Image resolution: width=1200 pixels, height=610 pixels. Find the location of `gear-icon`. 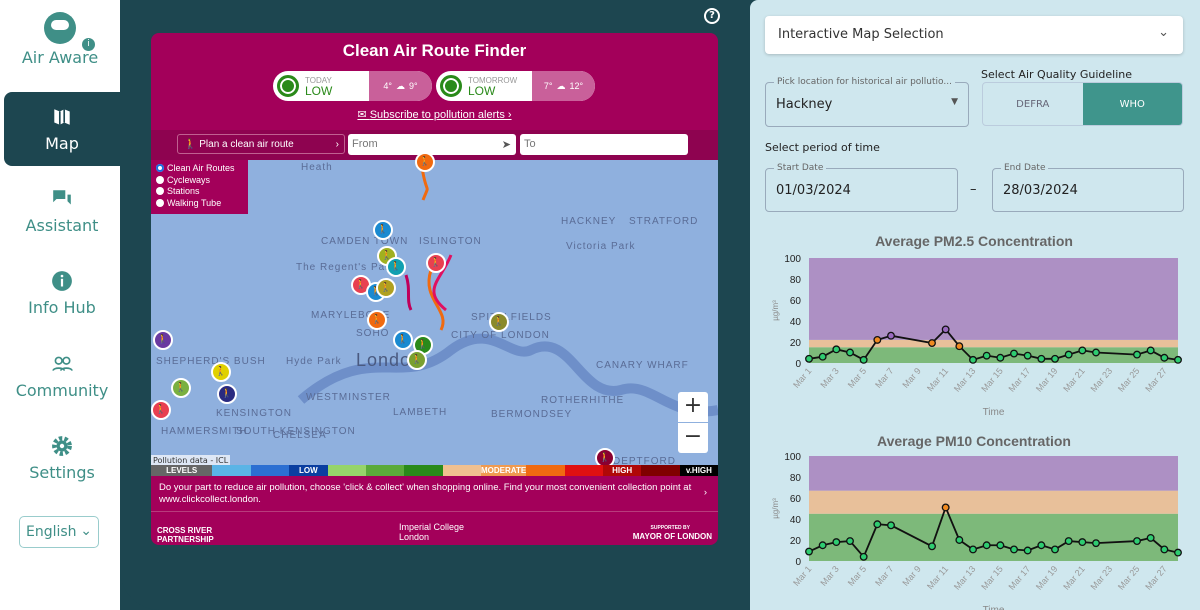

gear-icon is located at coordinates (62, 446).